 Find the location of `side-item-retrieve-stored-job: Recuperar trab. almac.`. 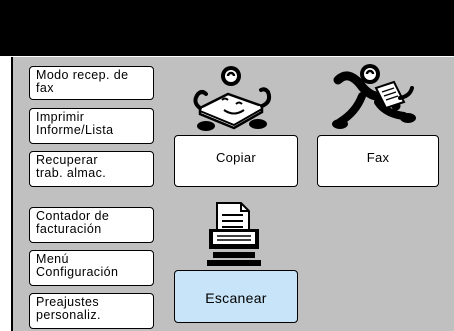

side-item-retrieve-stored-job: Recuperar trab. almac. is located at coordinates (91, 169).